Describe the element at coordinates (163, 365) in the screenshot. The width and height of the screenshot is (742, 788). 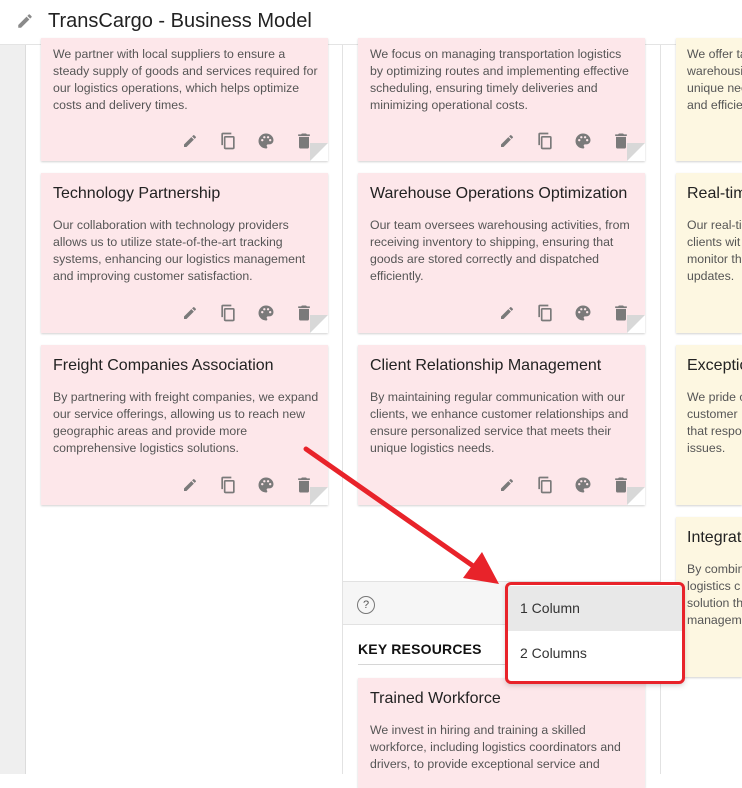
I see `card-title: Freight Companies Association` at that location.